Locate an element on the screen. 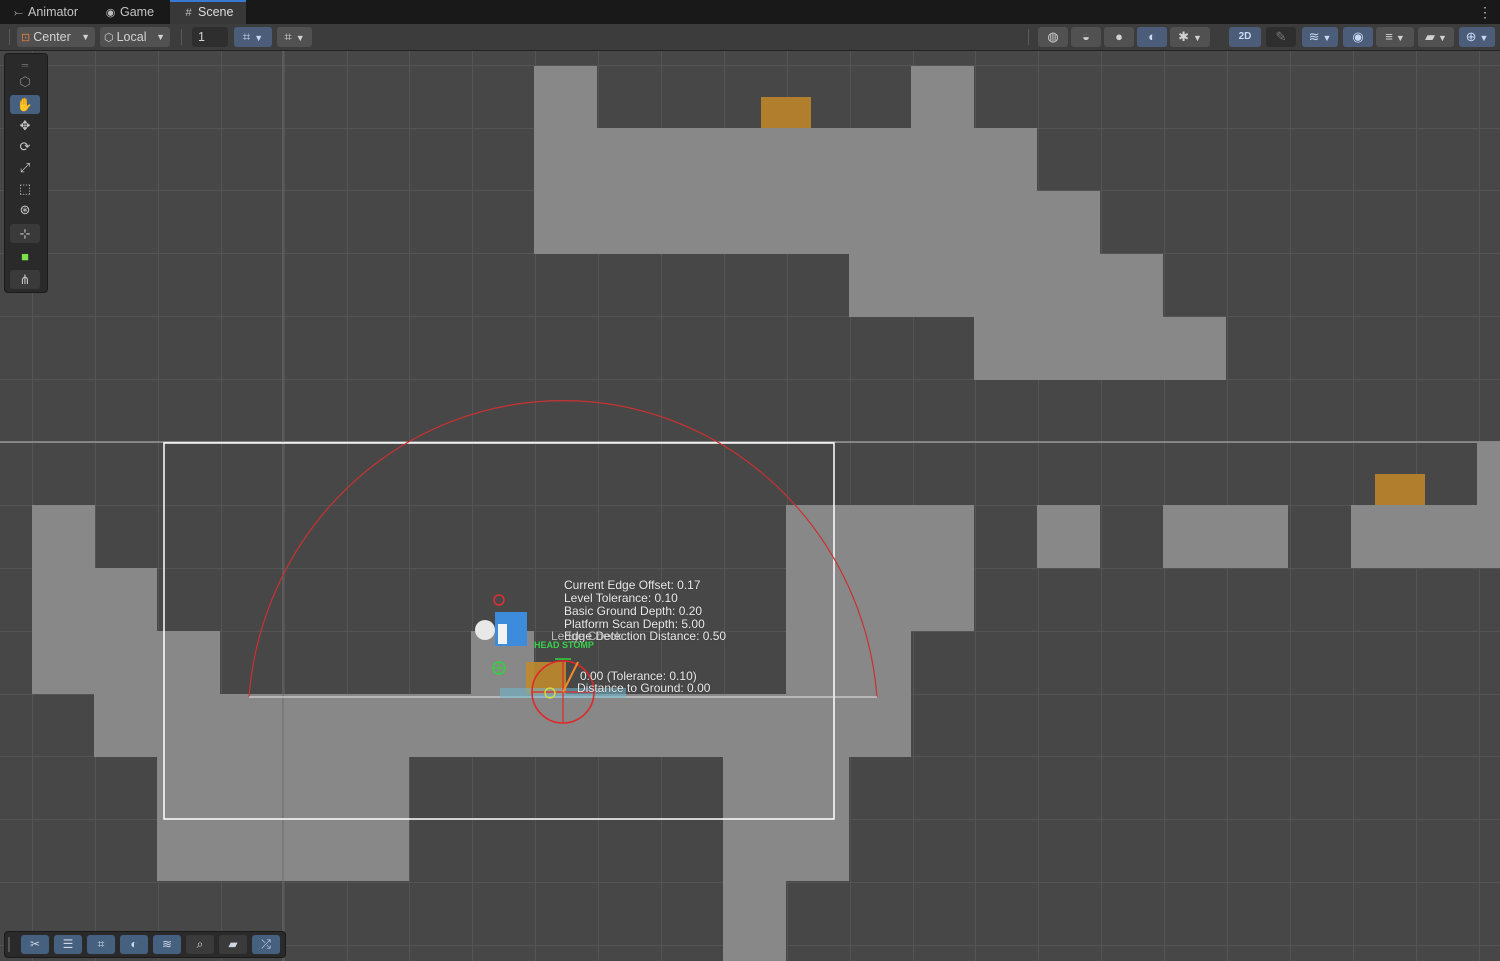  debug-bug-icon: ✱ is located at coordinates (1183, 36).